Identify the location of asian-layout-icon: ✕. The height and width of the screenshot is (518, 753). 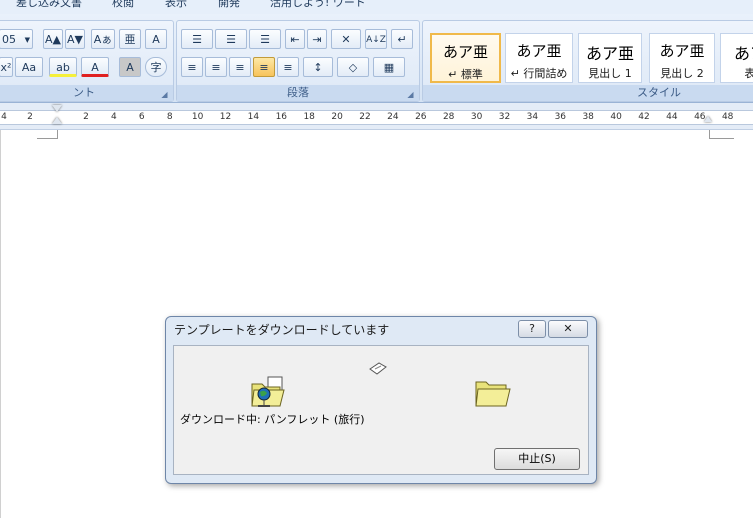
(346, 39).